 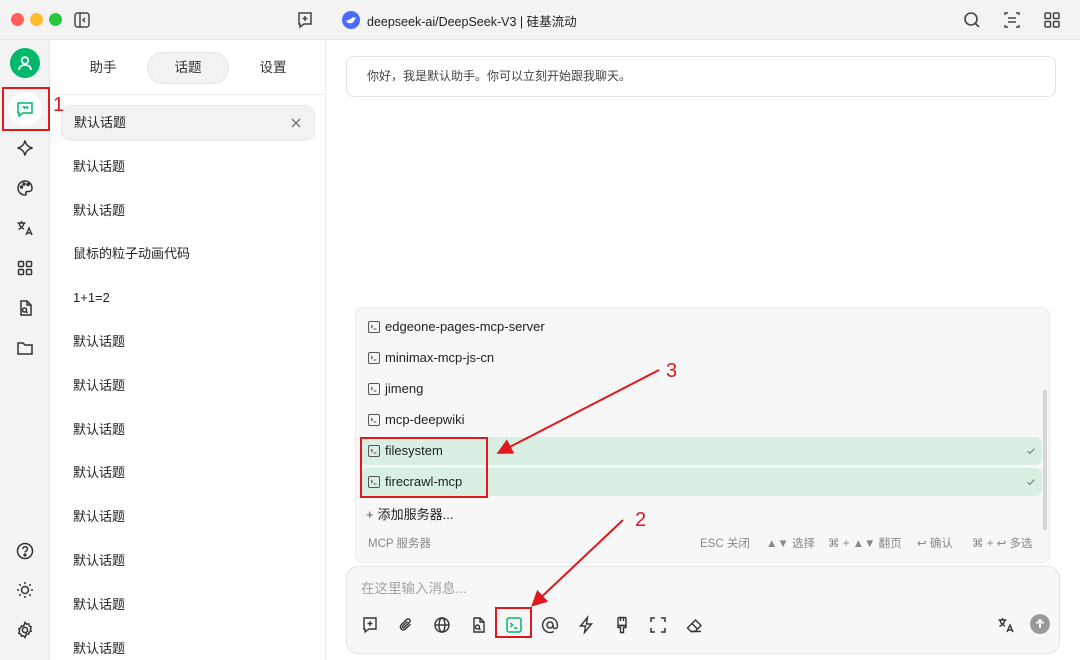 I want to click on mcp-server-label: jimeng, so click(x=404, y=388).